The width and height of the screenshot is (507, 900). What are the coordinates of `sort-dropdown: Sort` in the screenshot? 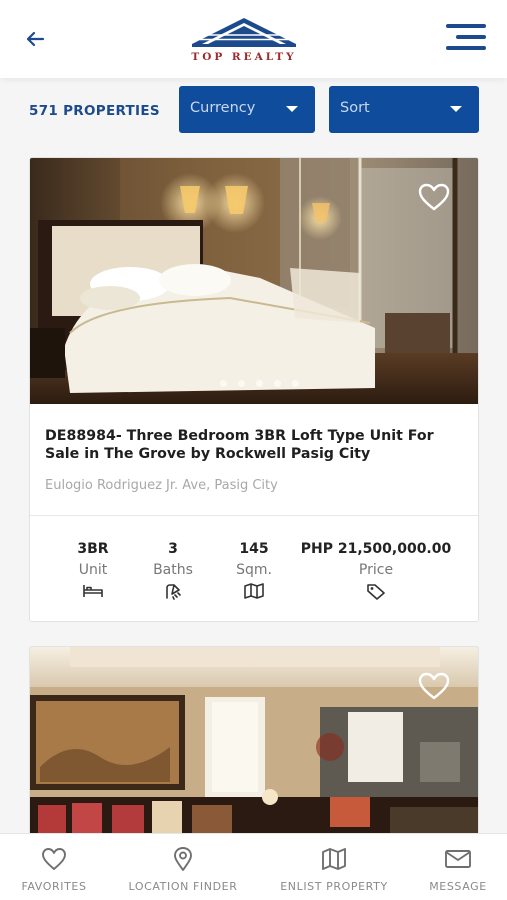 It's located at (404, 109).